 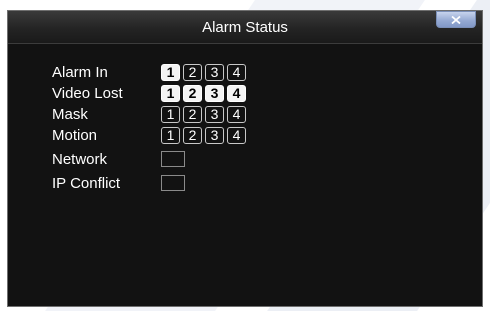 What do you see at coordinates (75, 135) in the screenshot?
I see `row-label-motion: Motion` at bounding box center [75, 135].